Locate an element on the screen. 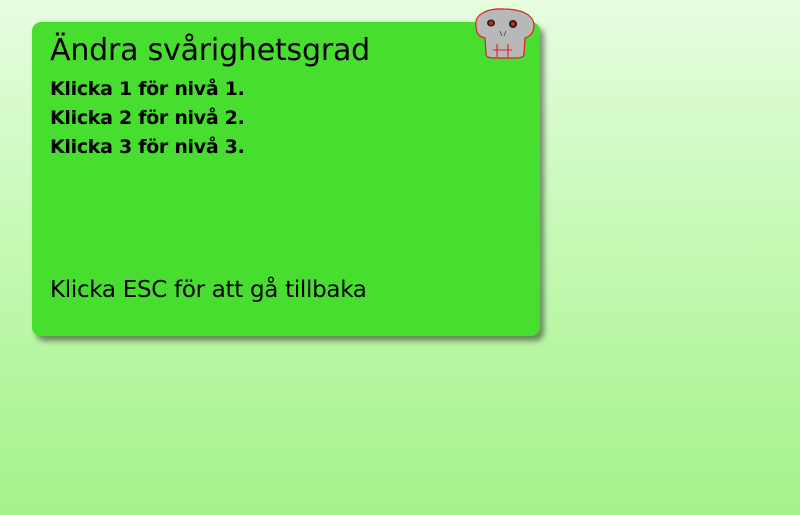 The height and width of the screenshot is (515, 800). difficulty-option-2: Klicka 2 för nivå 2. is located at coordinates (147, 118).